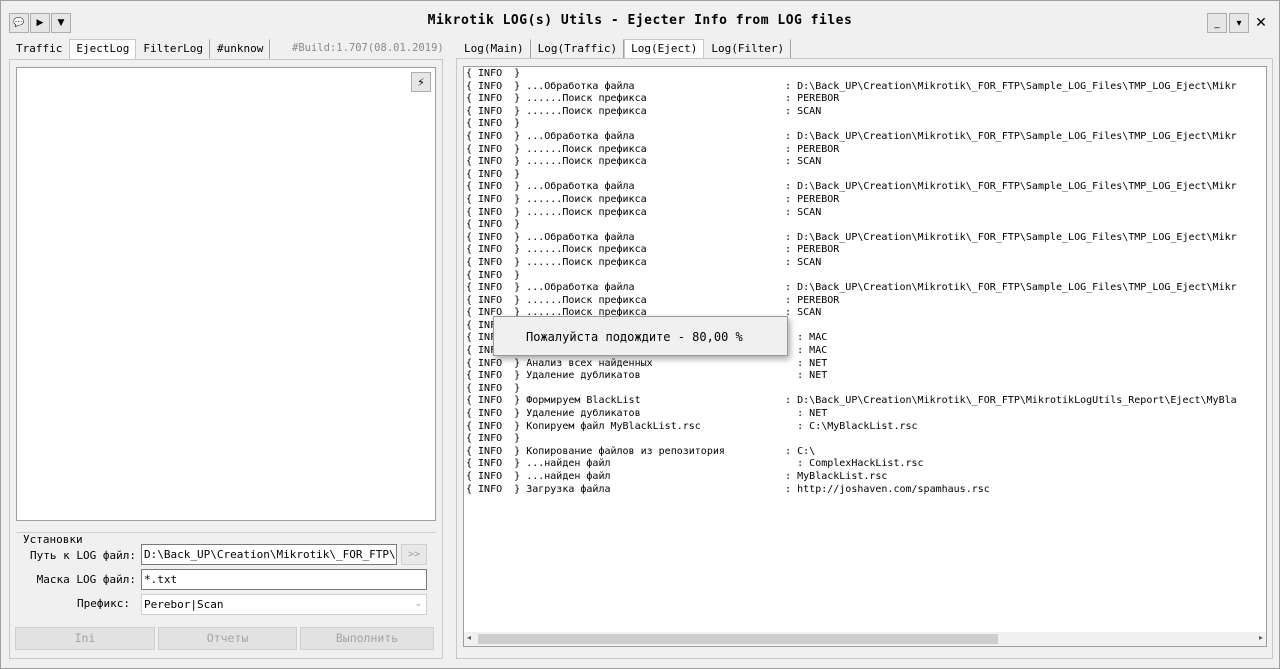  Describe the element at coordinates (240, 49) in the screenshot. I see `tab-unknow: #unknow` at that location.